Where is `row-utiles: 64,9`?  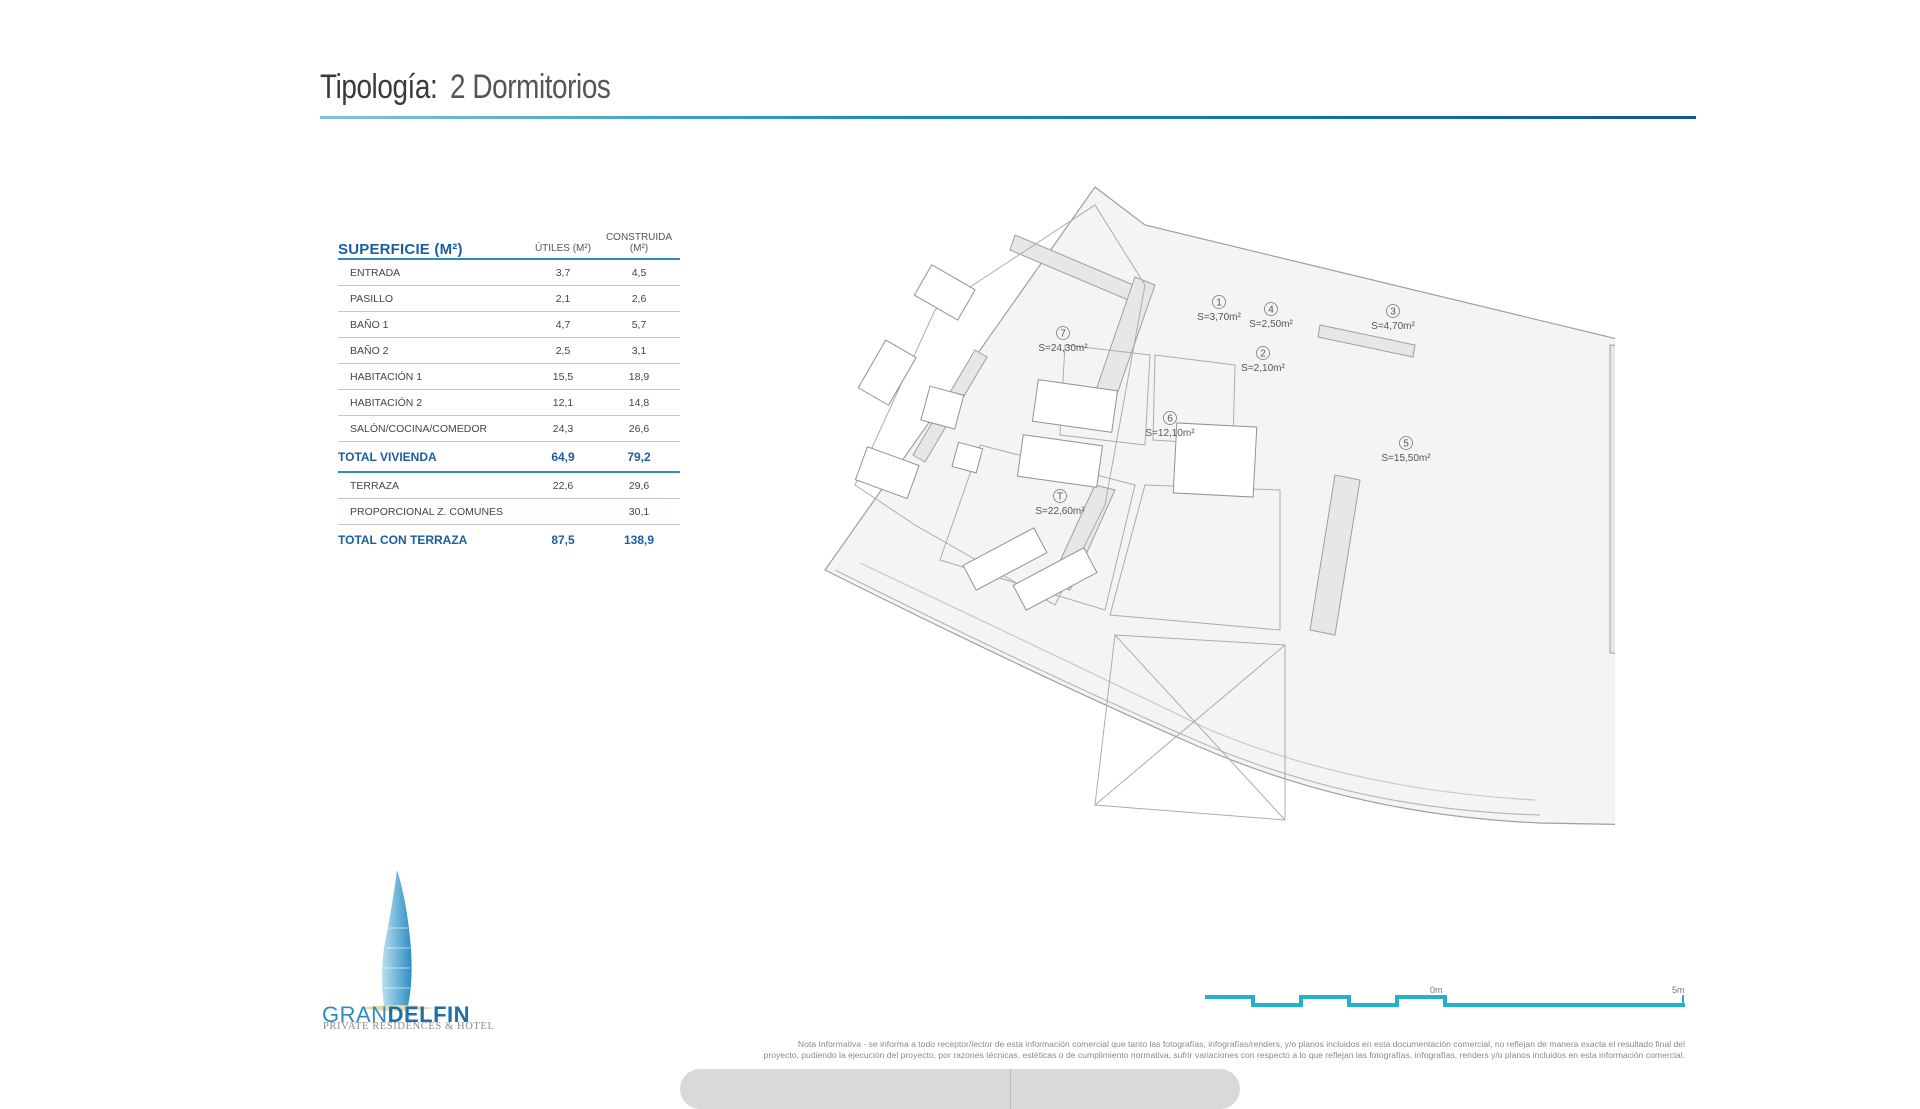 row-utiles: 64,9 is located at coordinates (563, 456).